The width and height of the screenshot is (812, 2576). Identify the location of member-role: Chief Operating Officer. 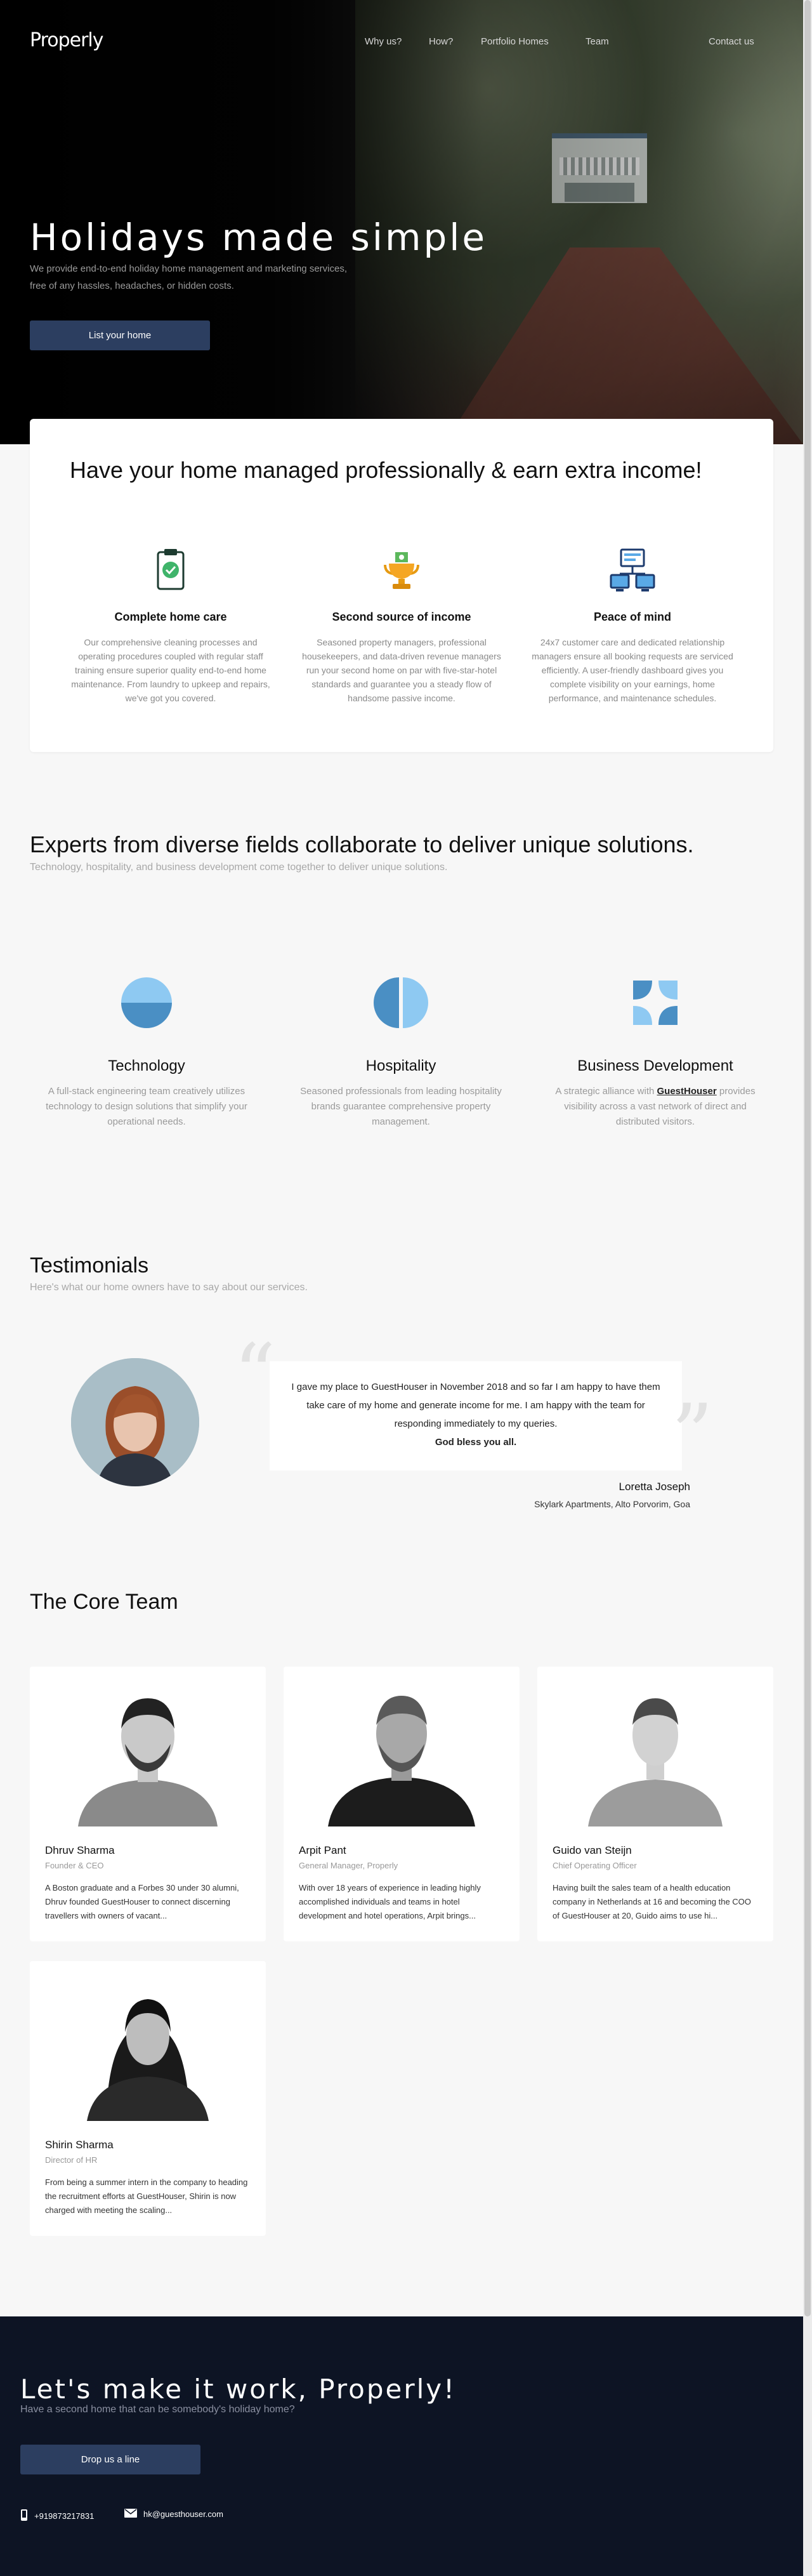
(595, 1865).